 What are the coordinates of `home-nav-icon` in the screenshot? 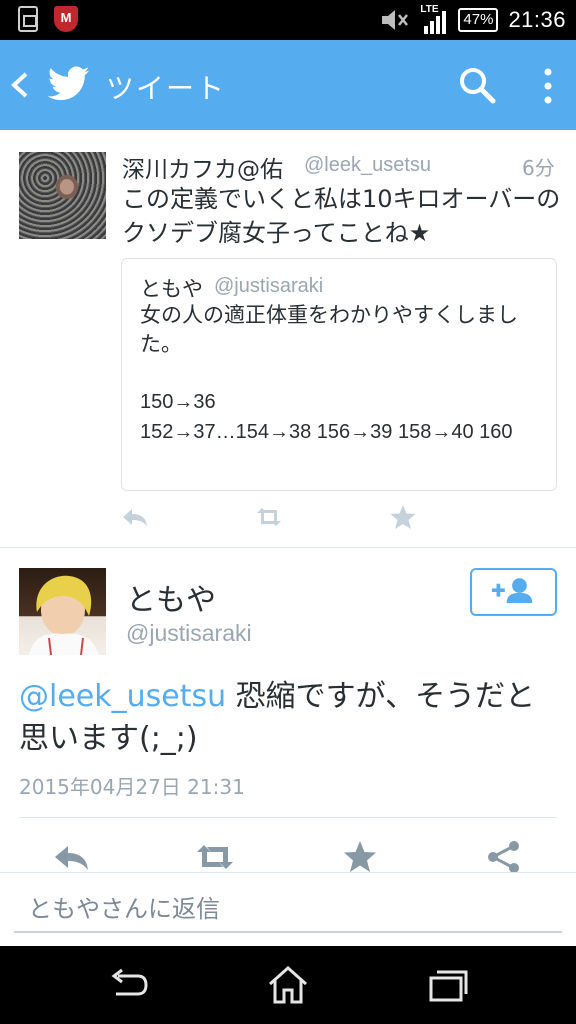 It's located at (288, 985).